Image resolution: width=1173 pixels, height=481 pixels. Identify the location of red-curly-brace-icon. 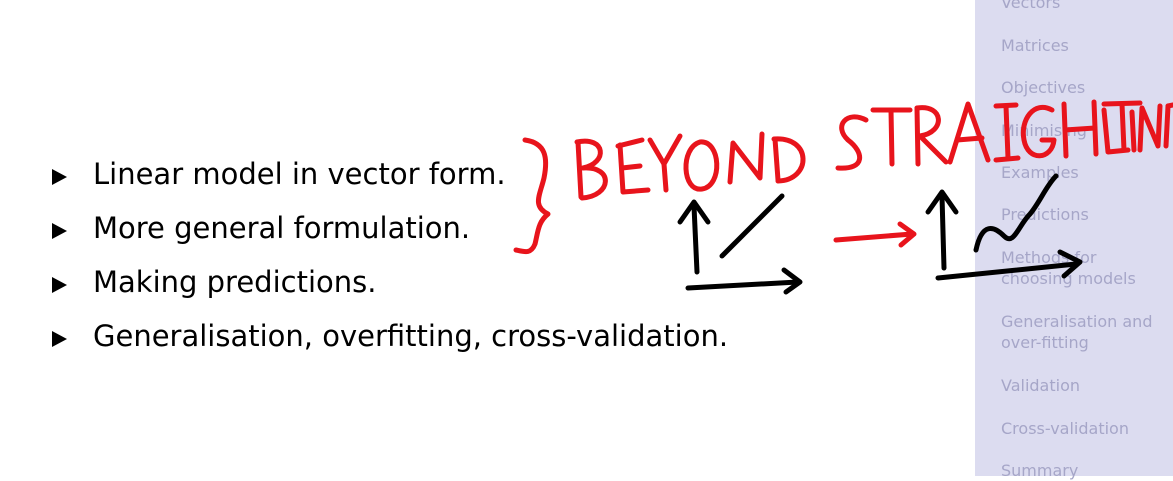
(532, 196).